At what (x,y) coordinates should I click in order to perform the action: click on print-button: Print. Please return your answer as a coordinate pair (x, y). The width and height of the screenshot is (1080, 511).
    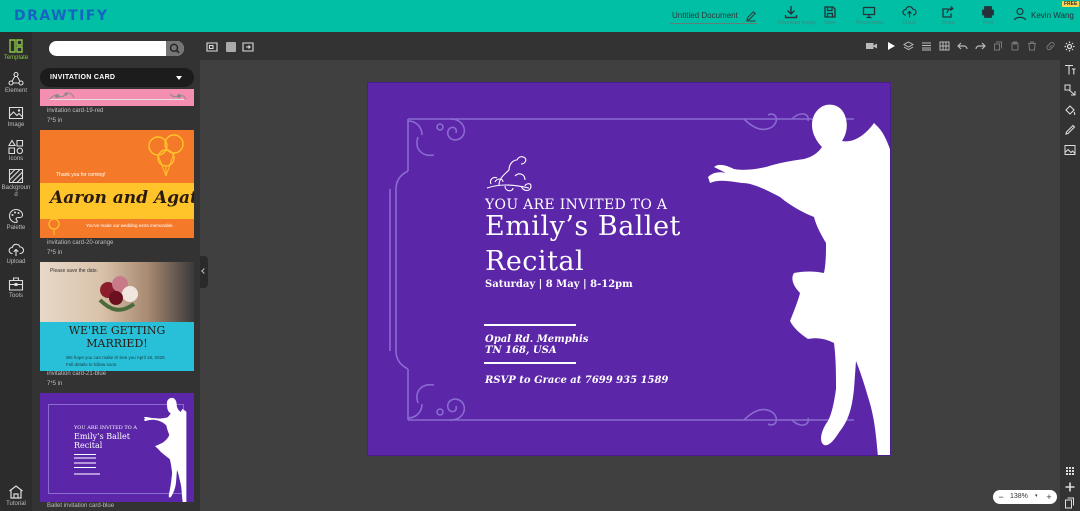
    Looking at the image, I should click on (988, 17).